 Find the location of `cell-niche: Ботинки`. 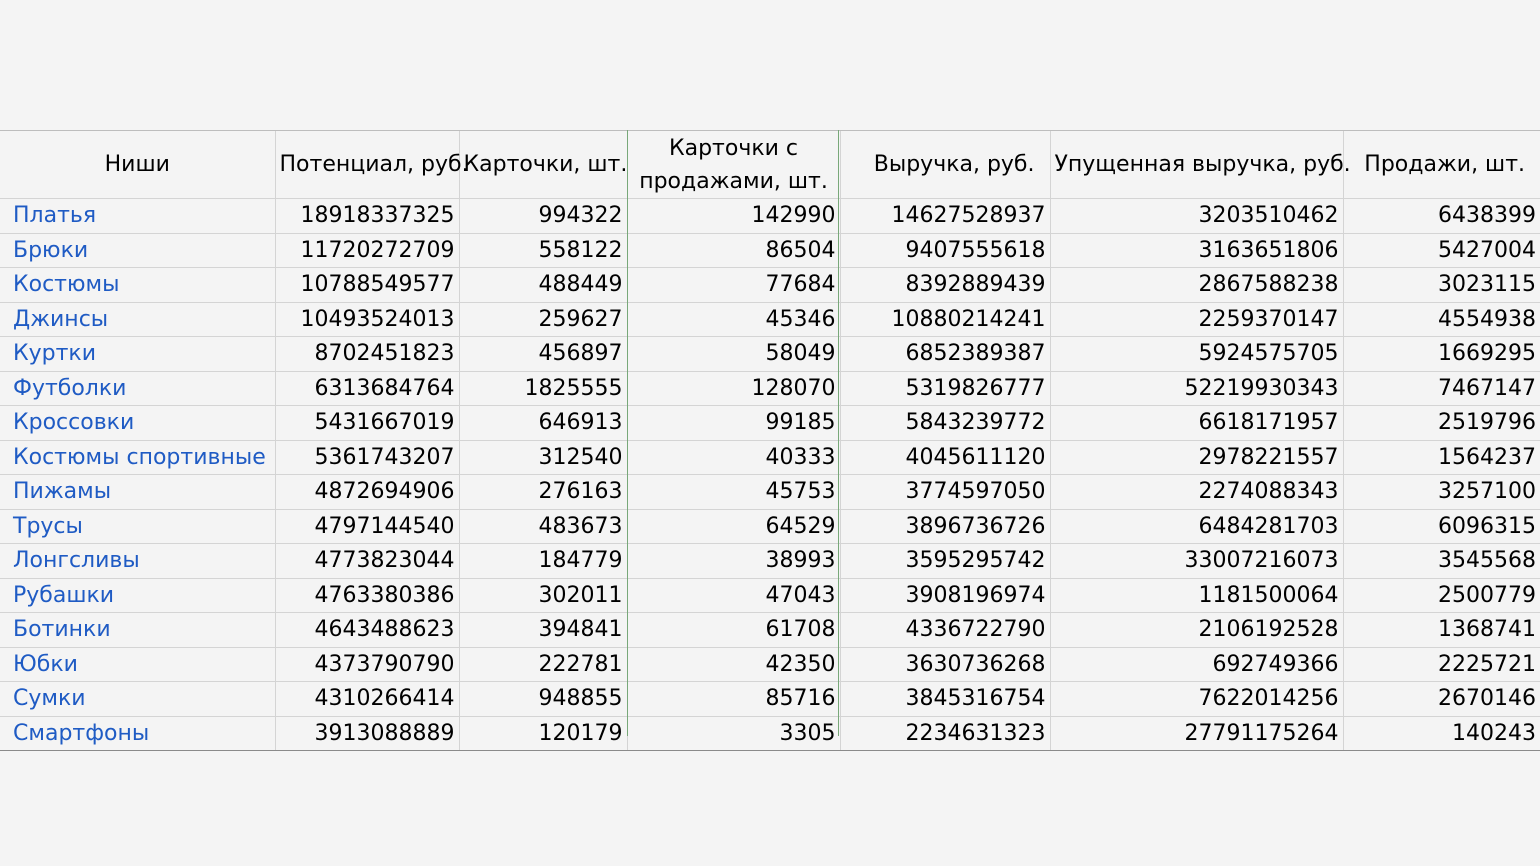

cell-niche: Ботинки is located at coordinates (137, 630).